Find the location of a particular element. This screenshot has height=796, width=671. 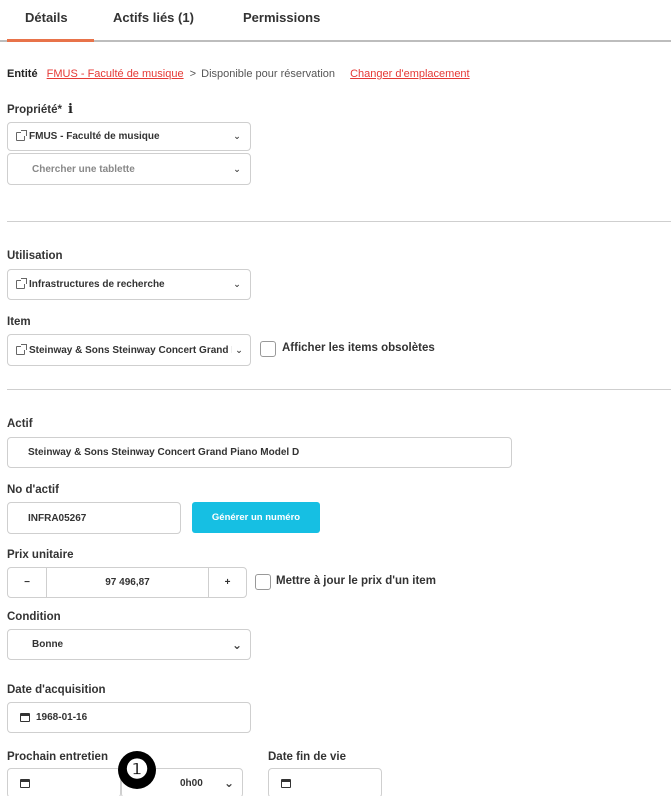

info-icon: i is located at coordinates (70, 109).